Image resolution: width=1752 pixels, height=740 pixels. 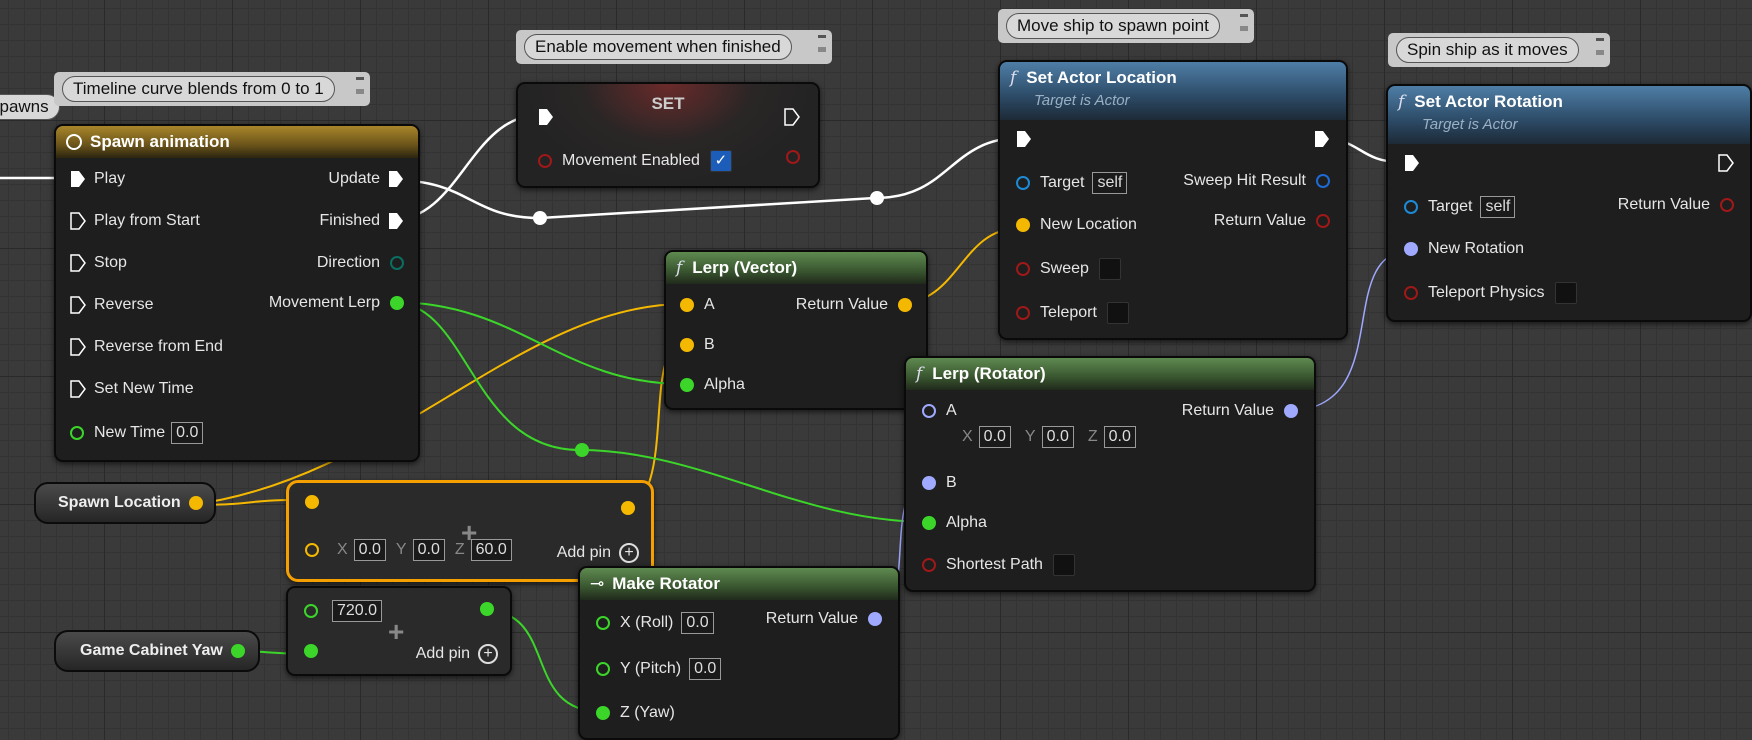 What do you see at coordinates (1464, 249) in the screenshot?
I see `new-rotation-pin: New Rotation` at bounding box center [1464, 249].